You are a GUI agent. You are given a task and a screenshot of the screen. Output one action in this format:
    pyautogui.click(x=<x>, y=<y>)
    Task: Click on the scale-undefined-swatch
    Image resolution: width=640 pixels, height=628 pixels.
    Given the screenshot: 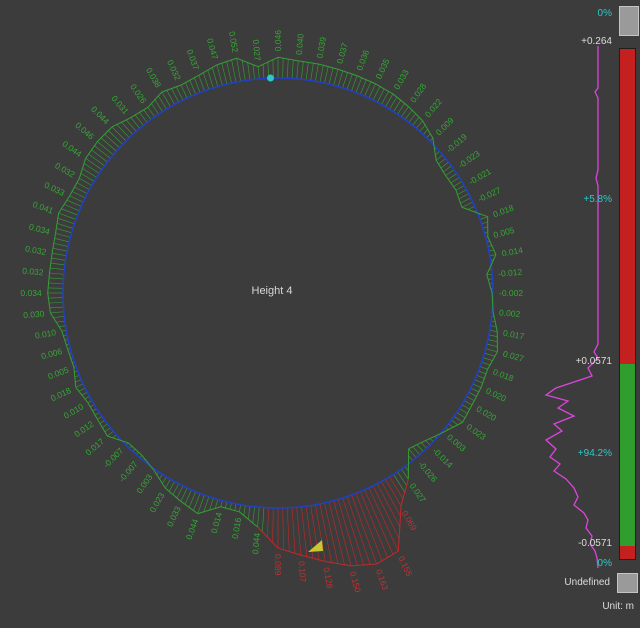 What is the action you would take?
    pyautogui.click(x=627, y=583)
    